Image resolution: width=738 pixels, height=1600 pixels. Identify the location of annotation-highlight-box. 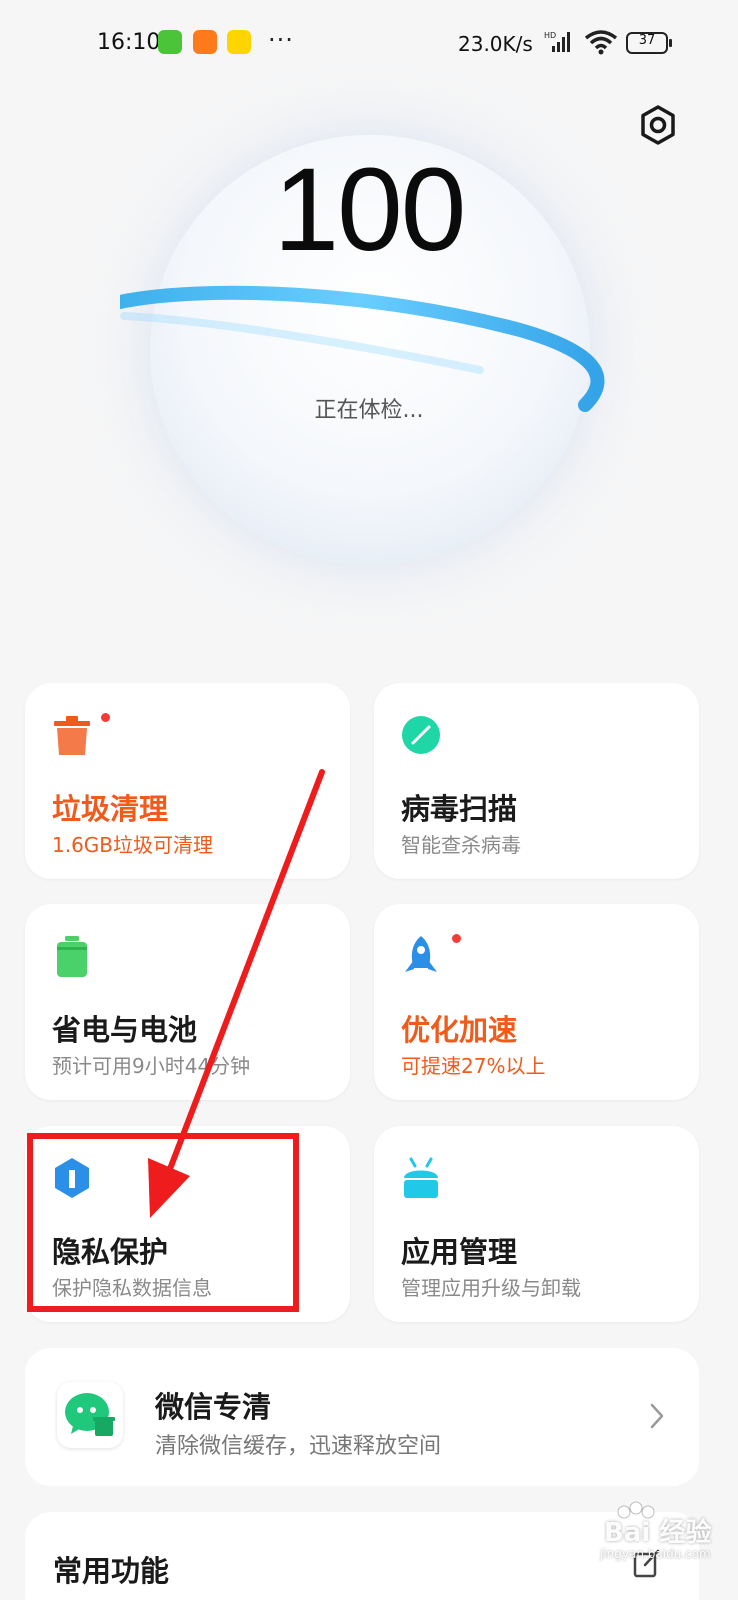
(163, 1222).